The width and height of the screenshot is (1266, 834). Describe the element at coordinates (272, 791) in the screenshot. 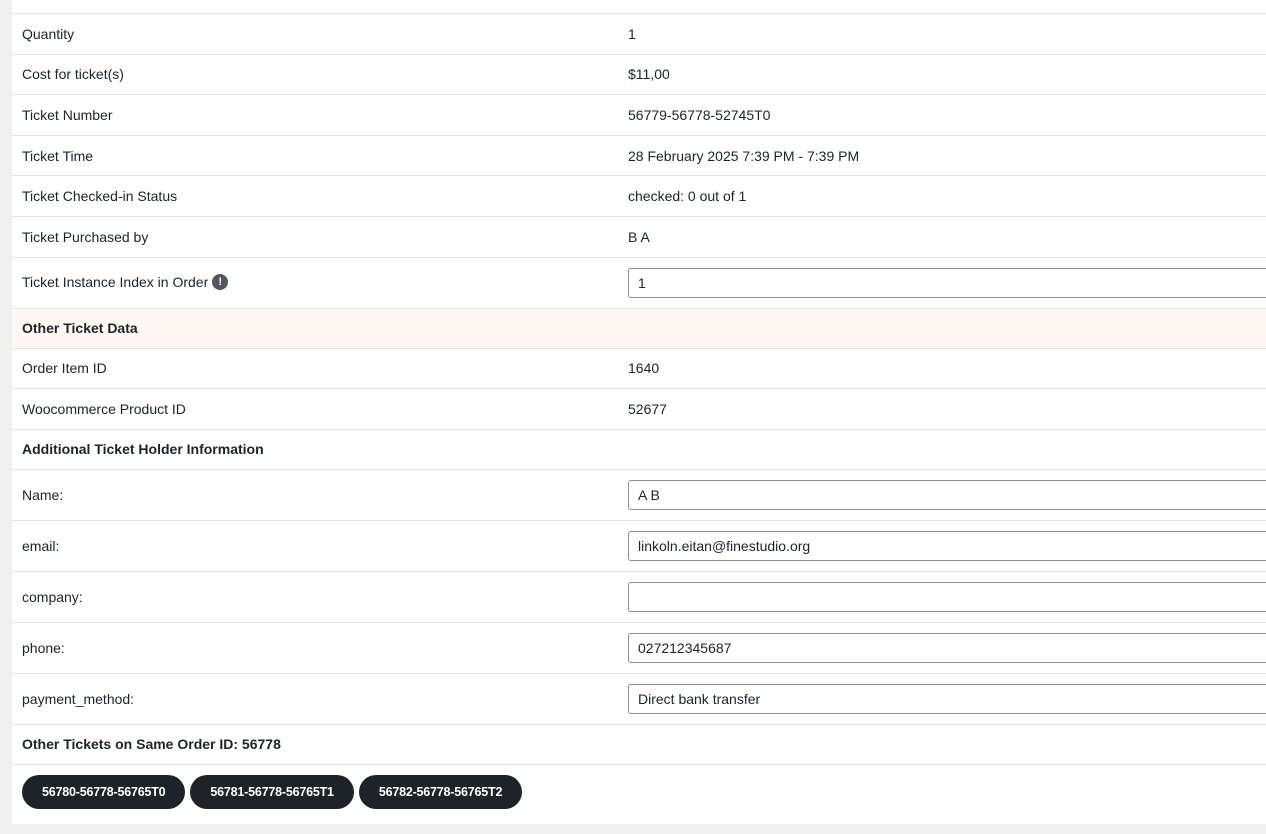

I see `ticket-button: 56781-56778-56765T1` at that location.